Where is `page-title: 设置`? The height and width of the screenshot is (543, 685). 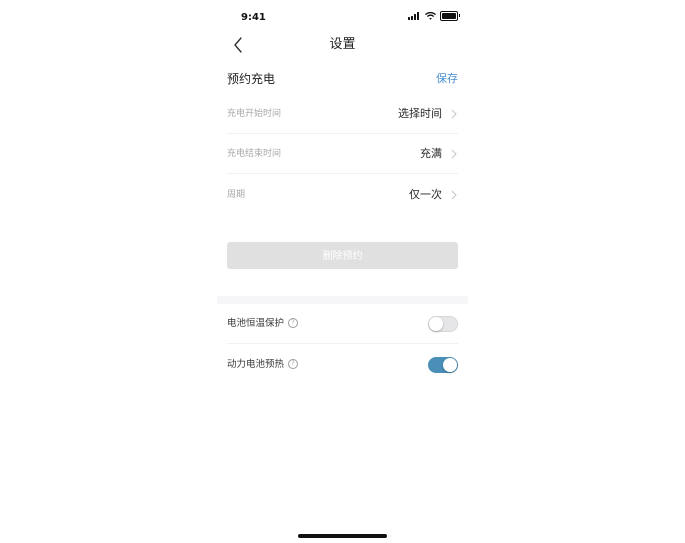 page-title: 设置 is located at coordinates (342, 44).